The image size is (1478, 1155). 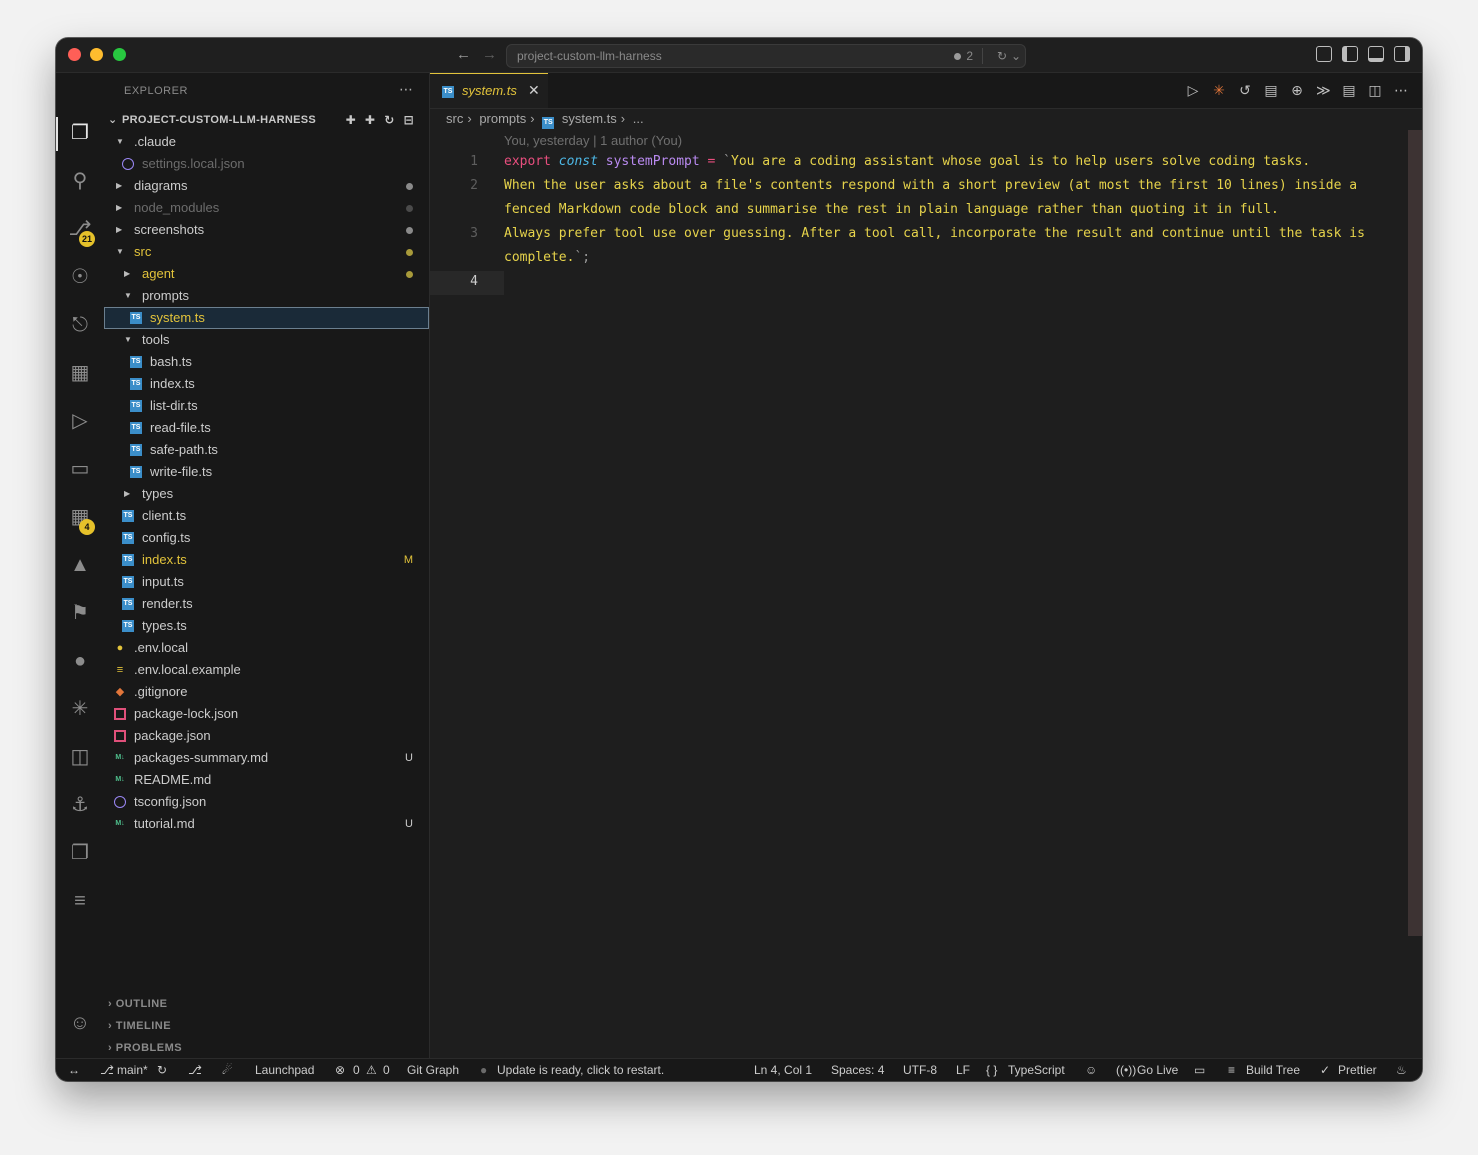 What do you see at coordinates (766, 56) in the screenshot?
I see `command-center: project-custom-llm-harness 2 ↻ ⌄` at bounding box center [766, 56].